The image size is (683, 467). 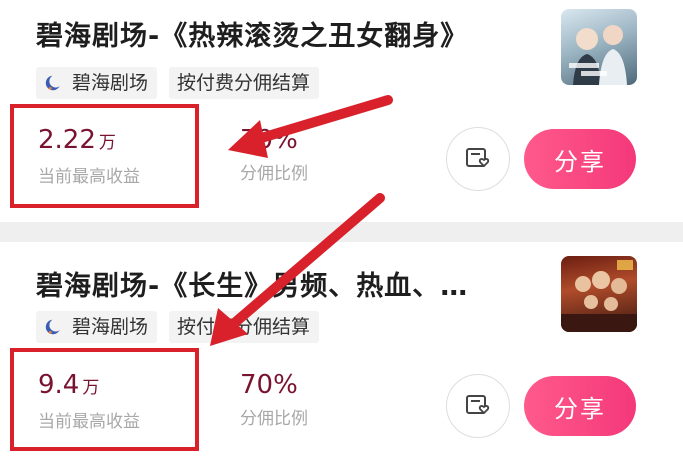 What do you see at coordinates (252, 33) in the screenshot?
I see `drama-title: 碧海剧场-《热辣滚烫之丑女翻身》` at bounding box center [252, 33].